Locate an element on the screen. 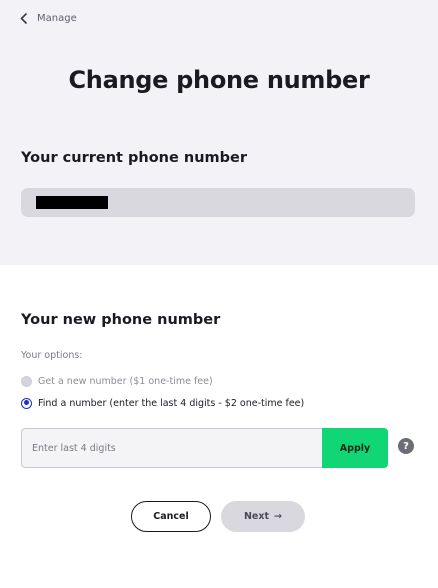 The width and height of the screenshot is (438, 588). new-number-heading: Your new phone number is located at coordinates (121, 320).